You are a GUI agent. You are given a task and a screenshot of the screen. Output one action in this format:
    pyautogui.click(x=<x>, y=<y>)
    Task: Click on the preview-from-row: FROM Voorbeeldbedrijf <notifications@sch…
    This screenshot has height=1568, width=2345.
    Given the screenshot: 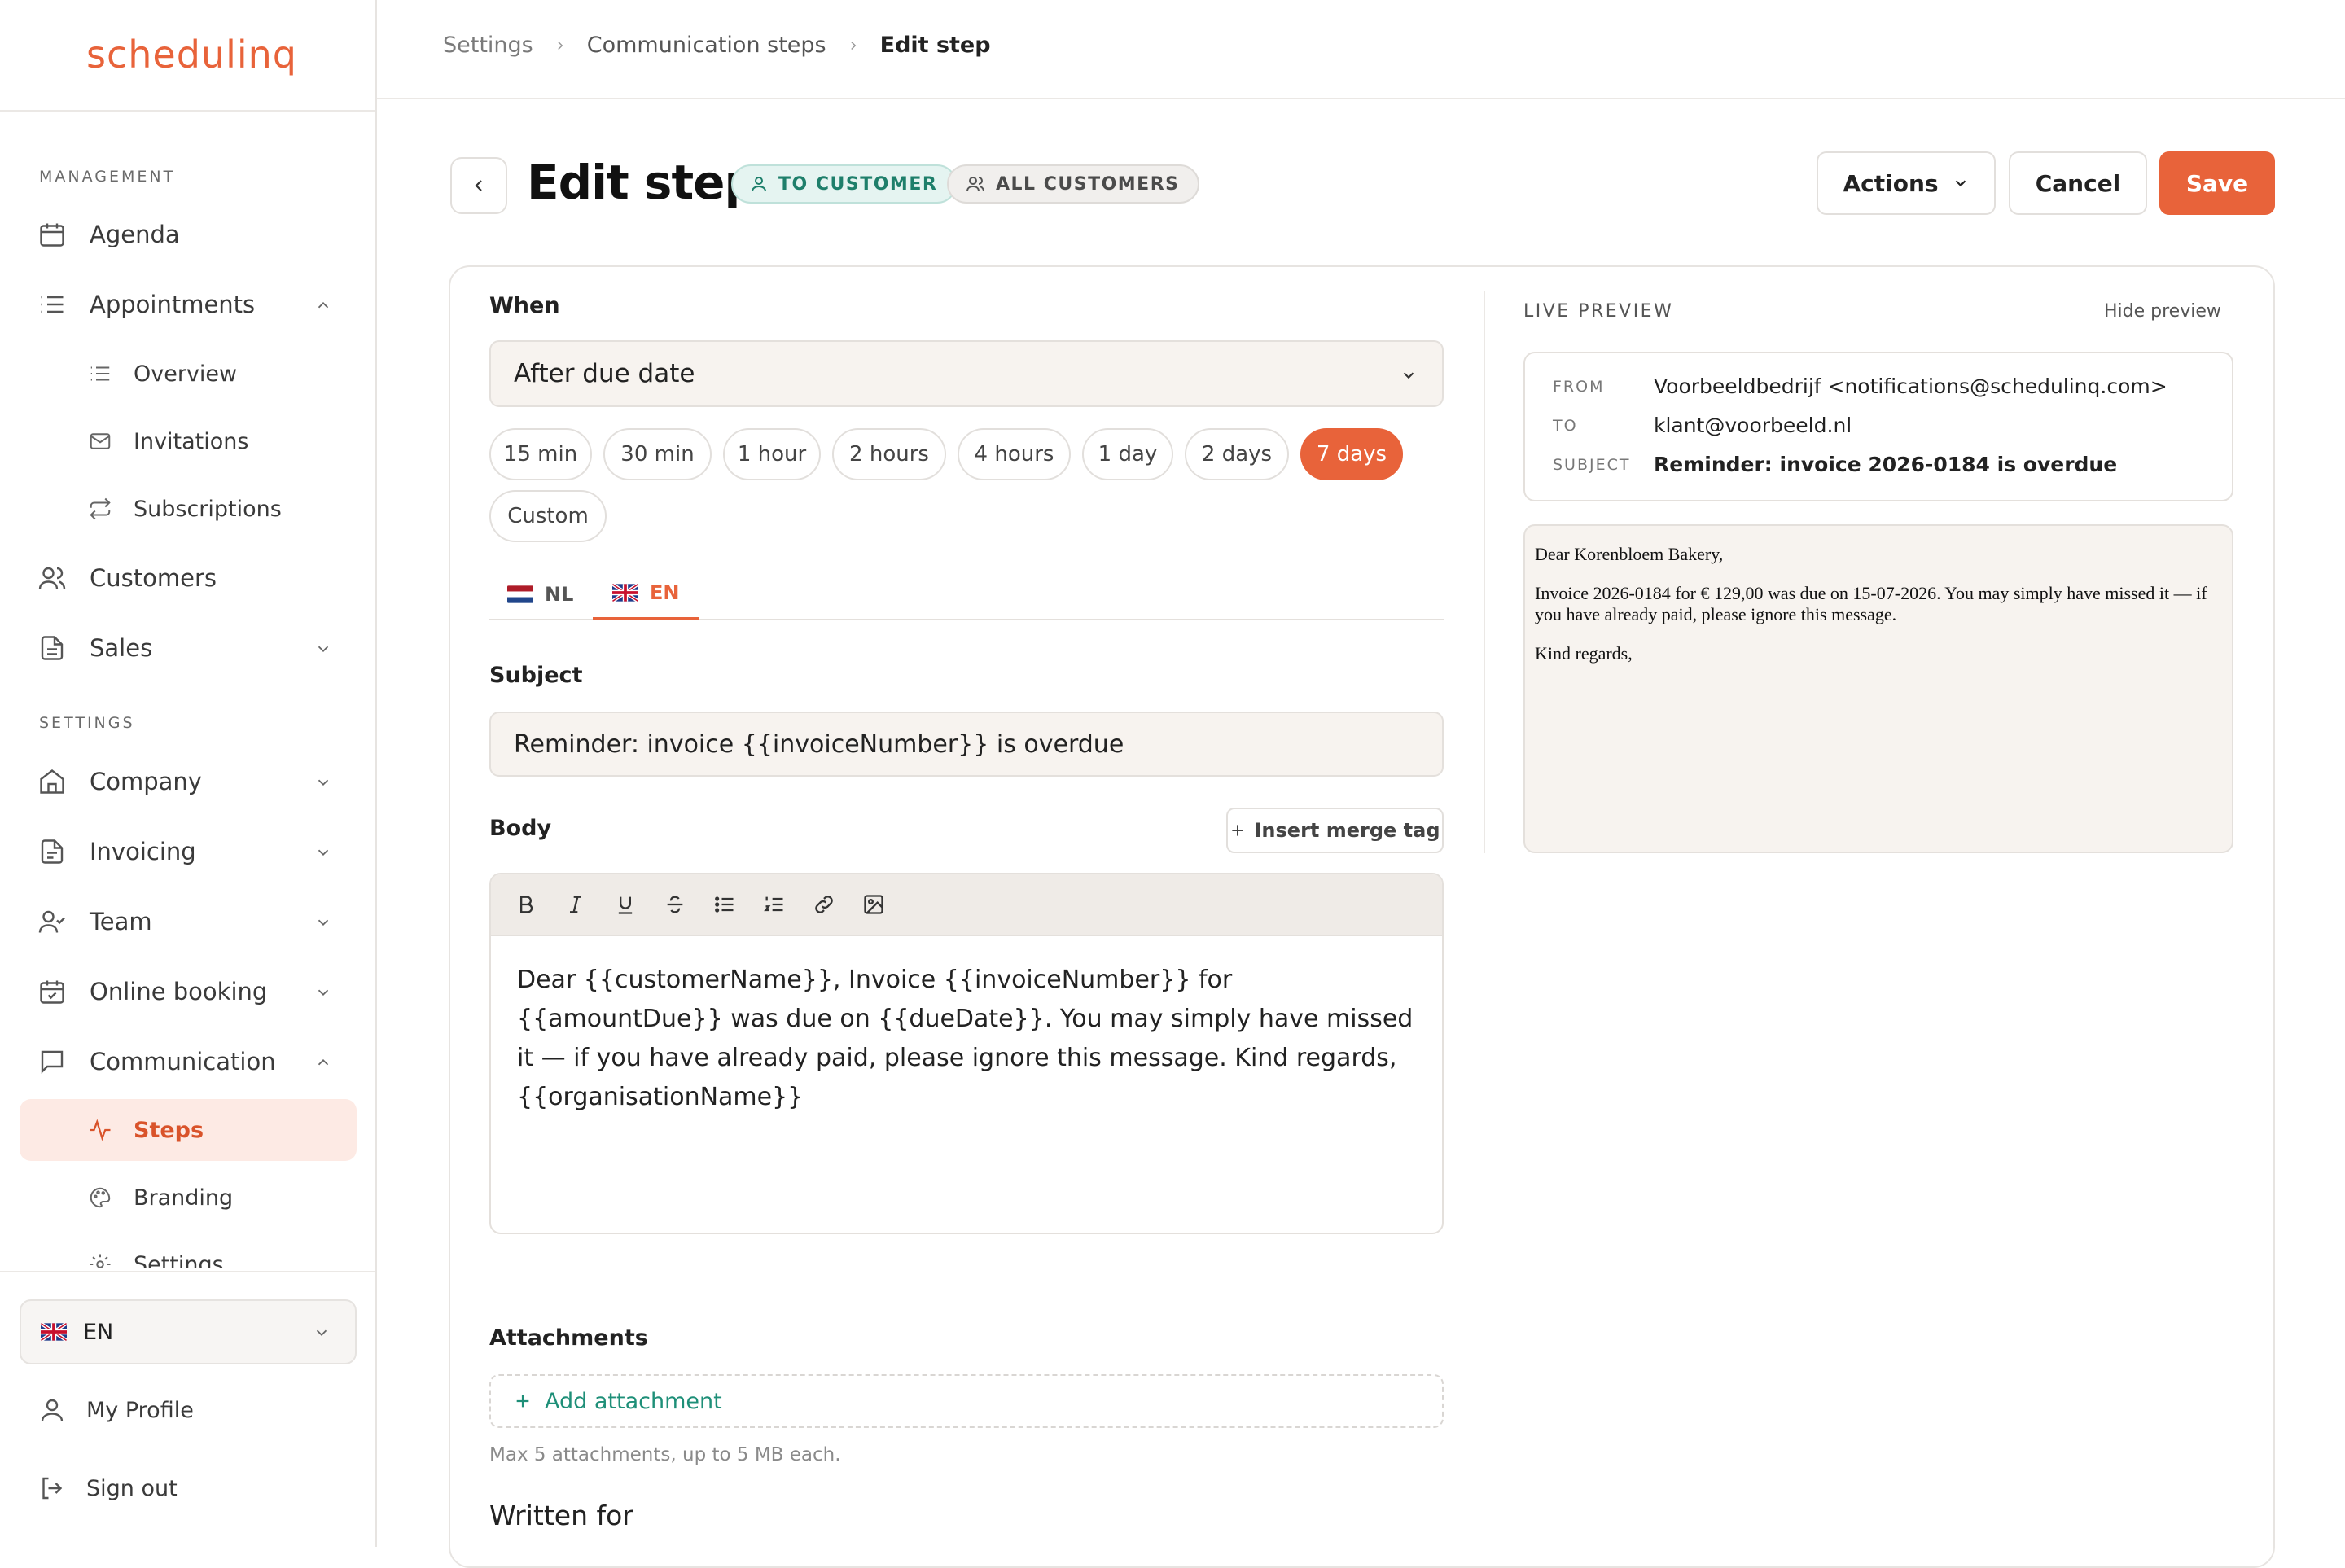 What is the action you would take?
    pyautogui.click(x=1860, y=386)
    